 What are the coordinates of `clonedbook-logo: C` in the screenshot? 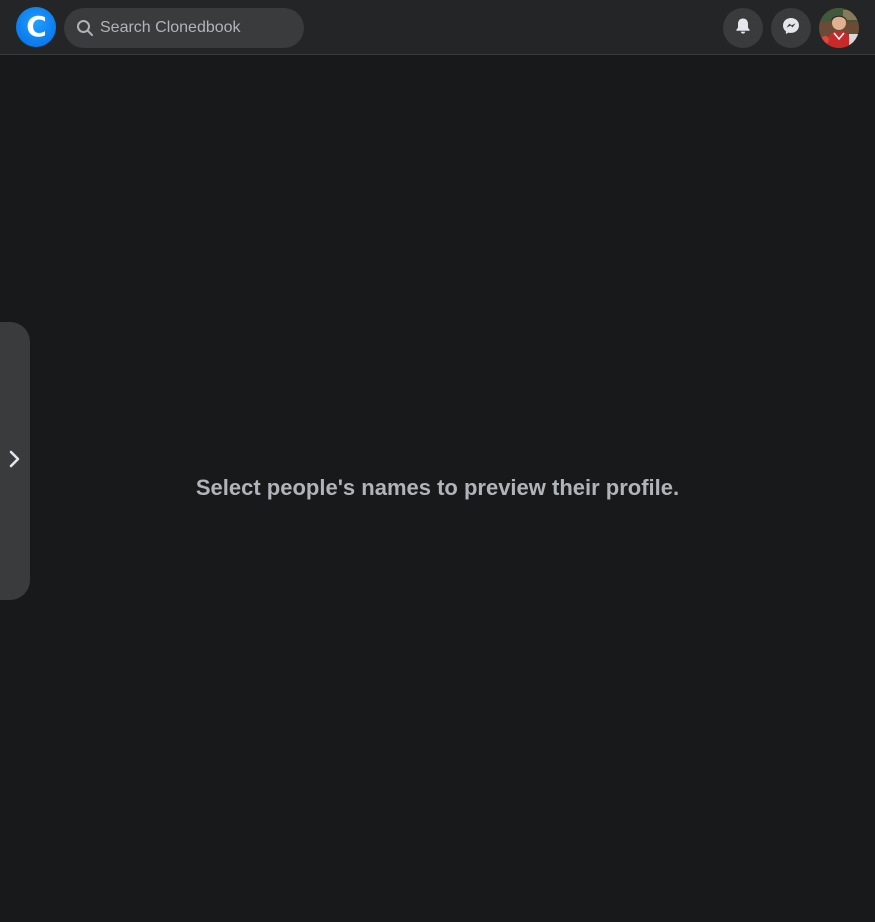 It's located at (36, 27).